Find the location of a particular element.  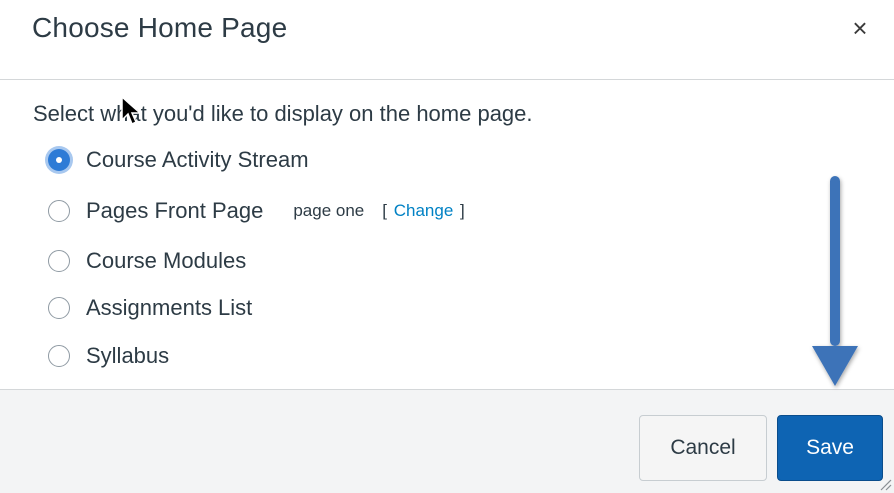

bracket-close: ] is located at coordinates (462, 210).